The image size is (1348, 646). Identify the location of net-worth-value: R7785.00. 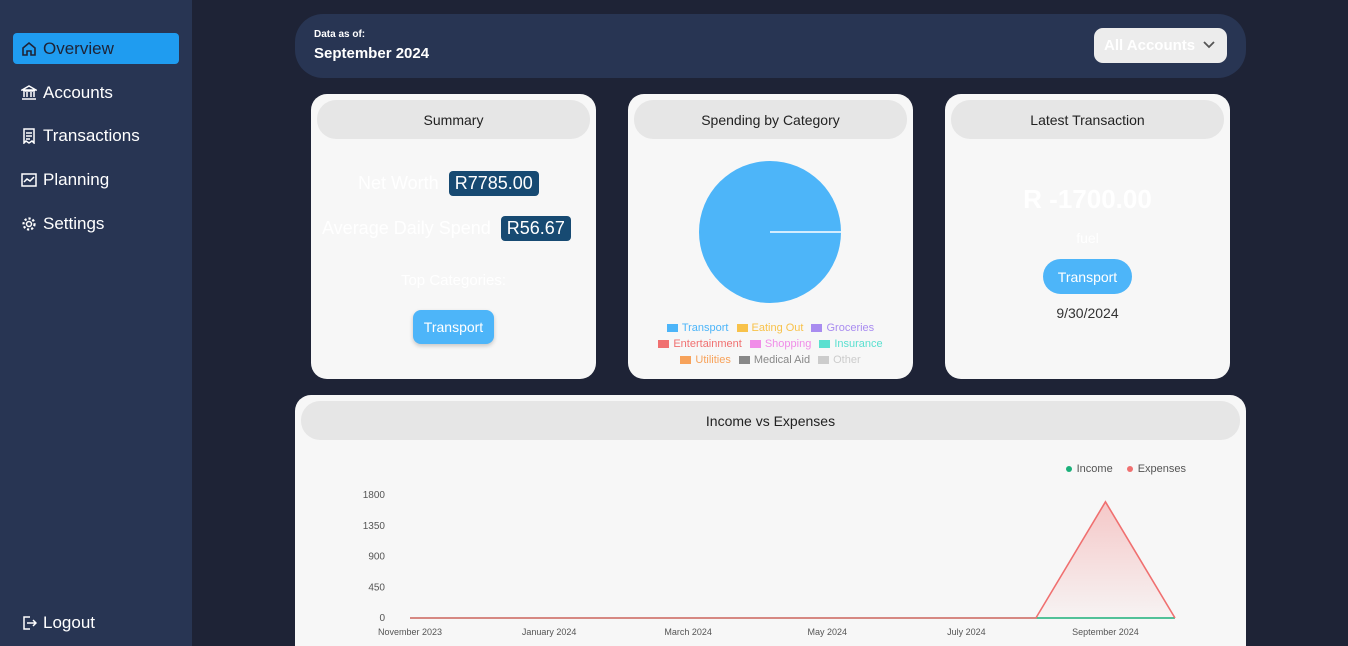
(493, 183).